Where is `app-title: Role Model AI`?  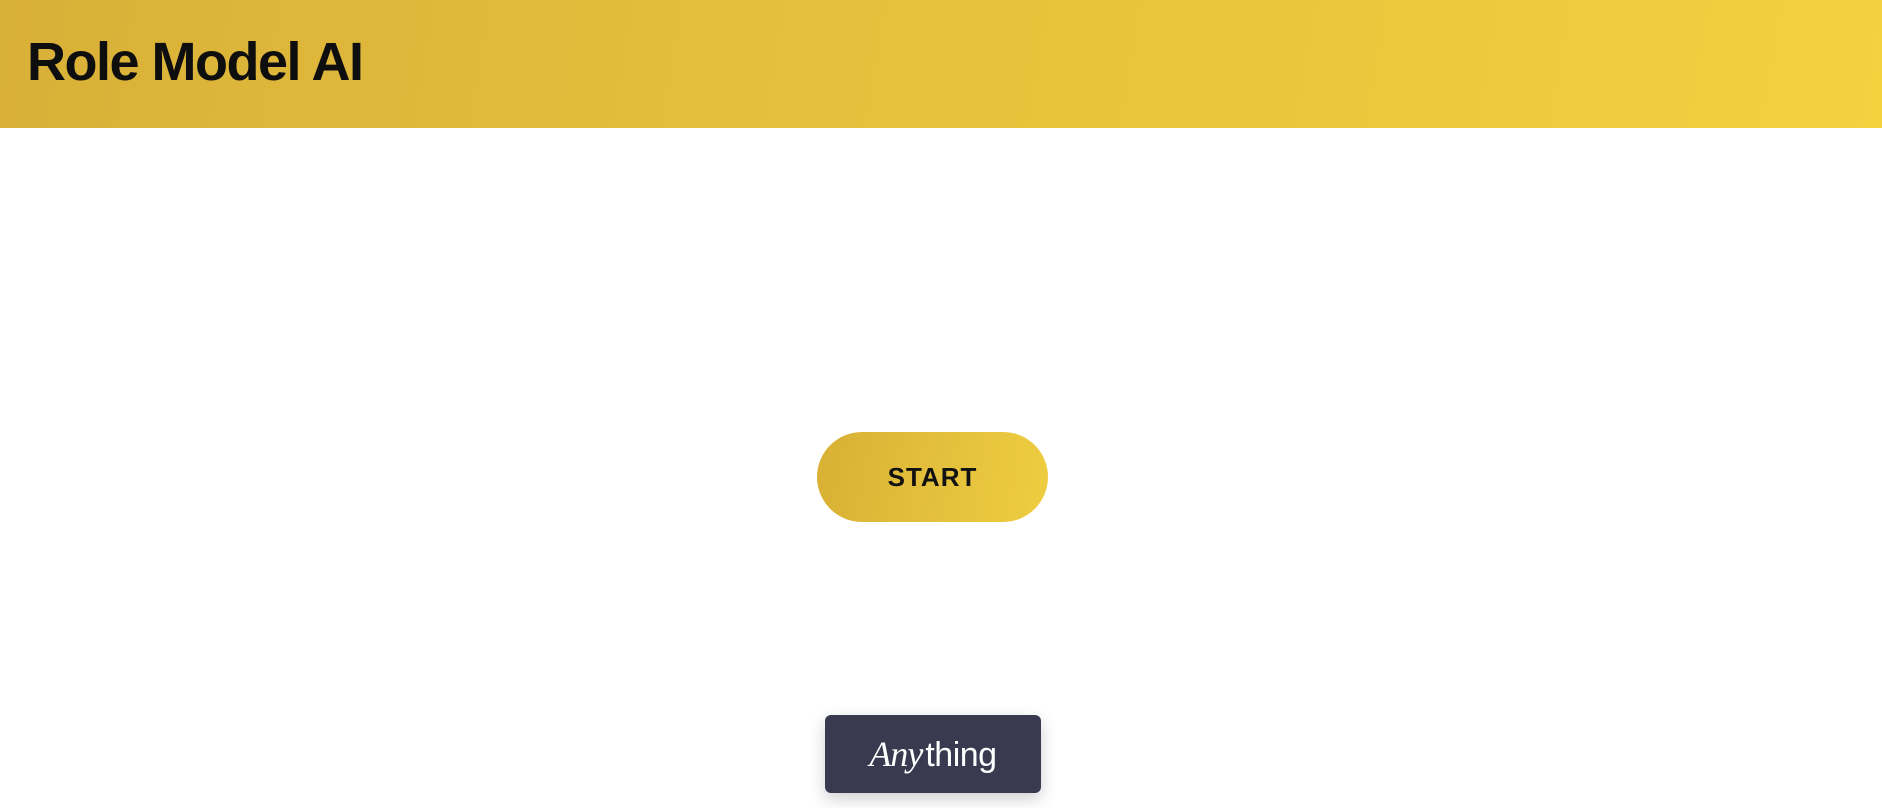
app-title: Role Model AI is located at coordinates (195, 62).